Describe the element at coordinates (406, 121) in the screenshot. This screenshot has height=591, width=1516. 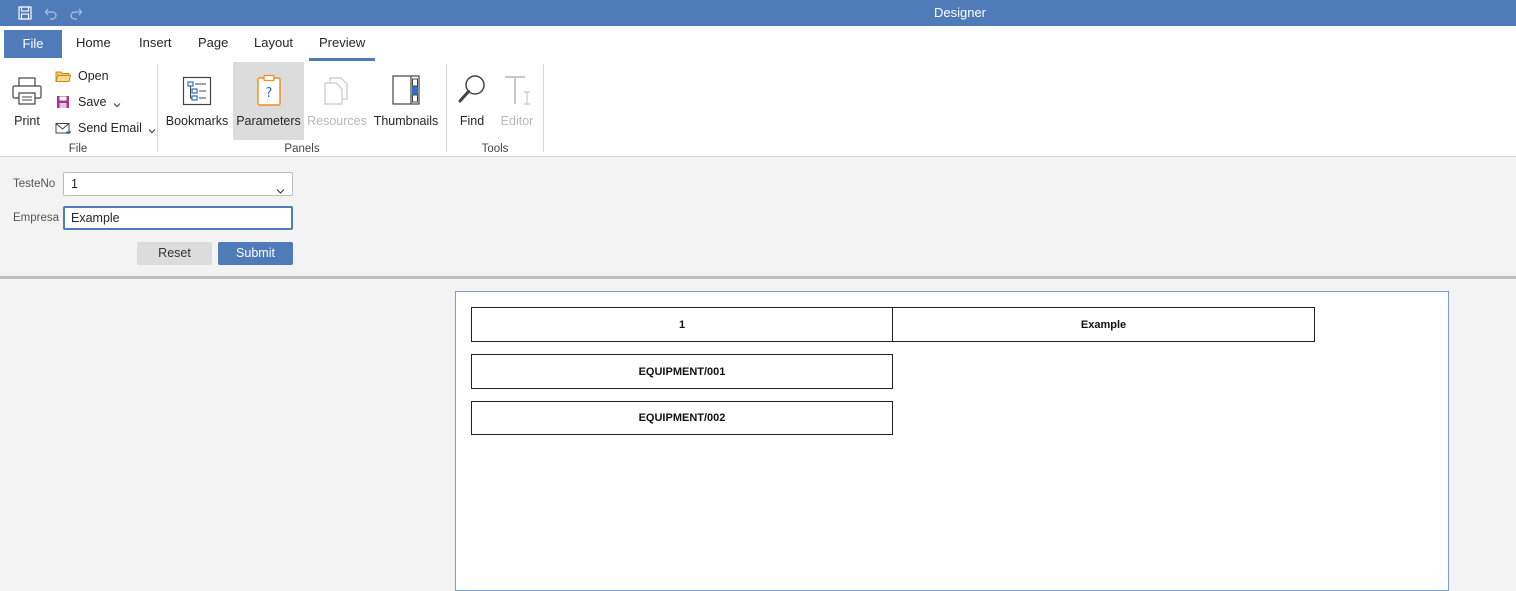
I see `thumbnails-label: Thumbnails` at that location.